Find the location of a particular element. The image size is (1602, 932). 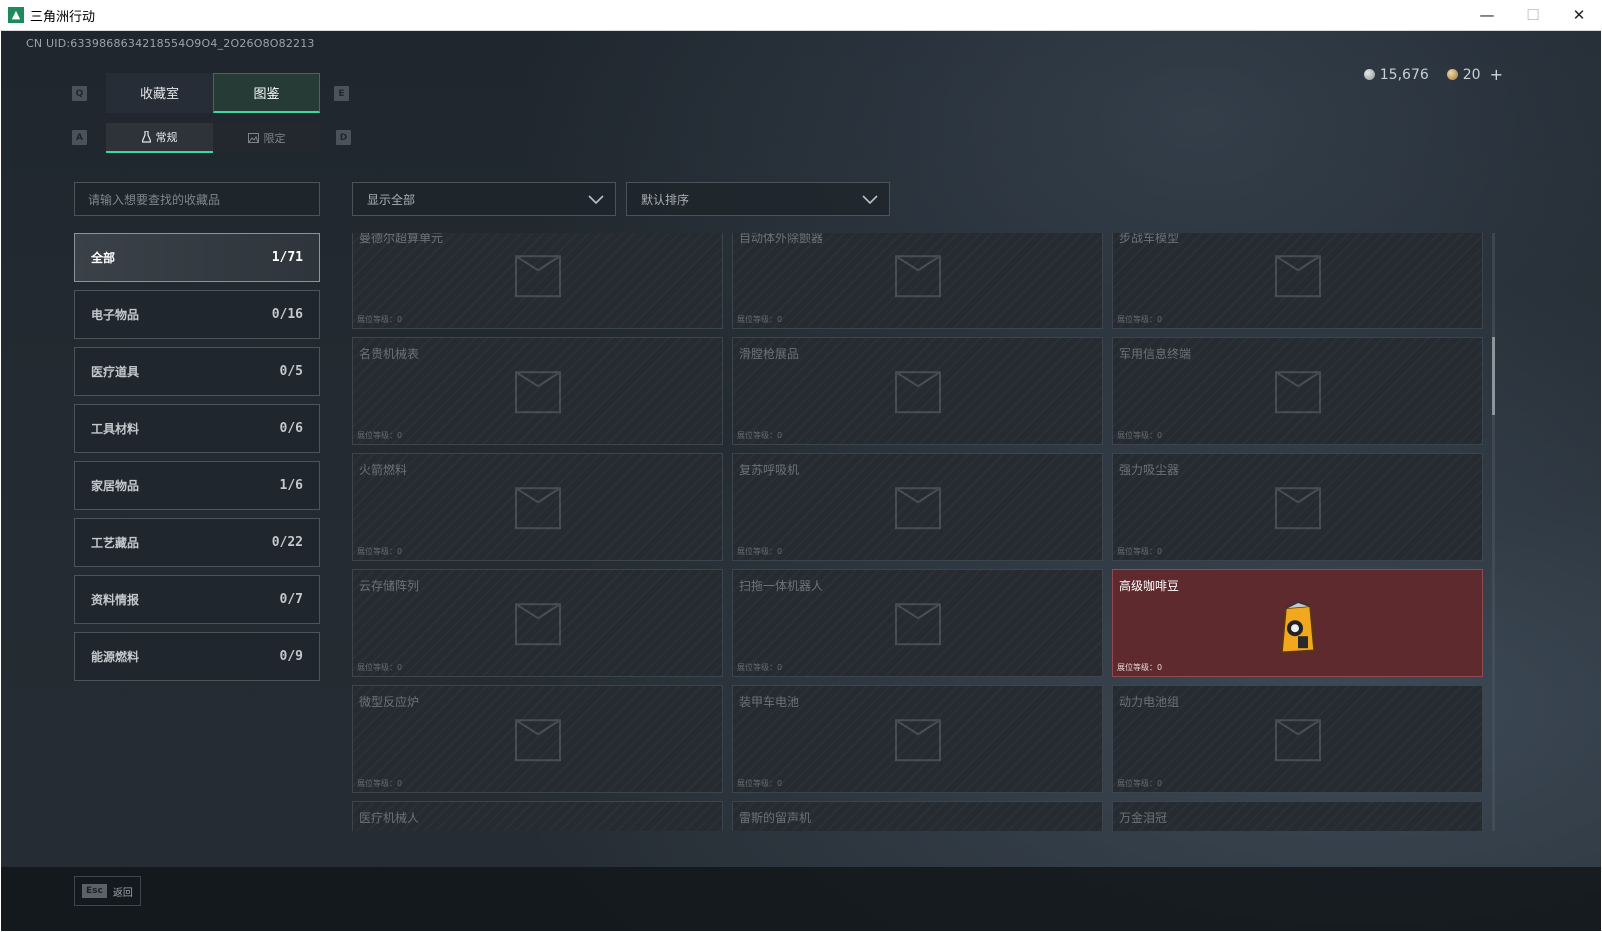

tab-catalog: 图鉴 is located at coordinates (266, 93).